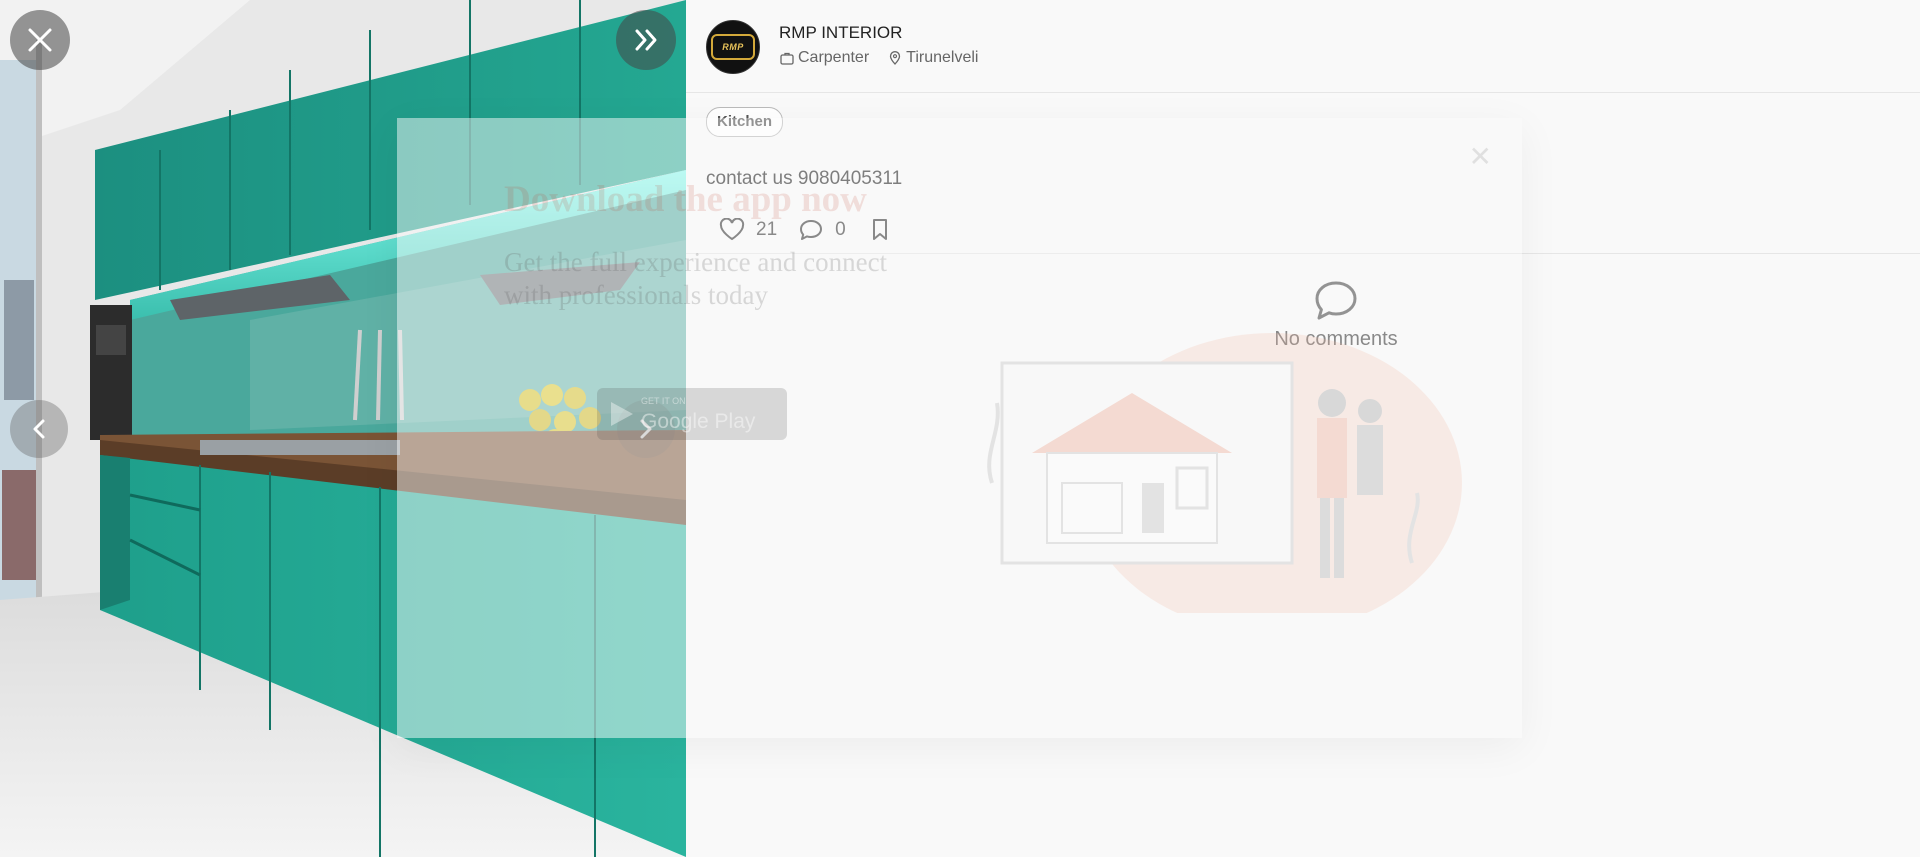  I want to click on author-location: Tirunelveli, so click(932, 58).